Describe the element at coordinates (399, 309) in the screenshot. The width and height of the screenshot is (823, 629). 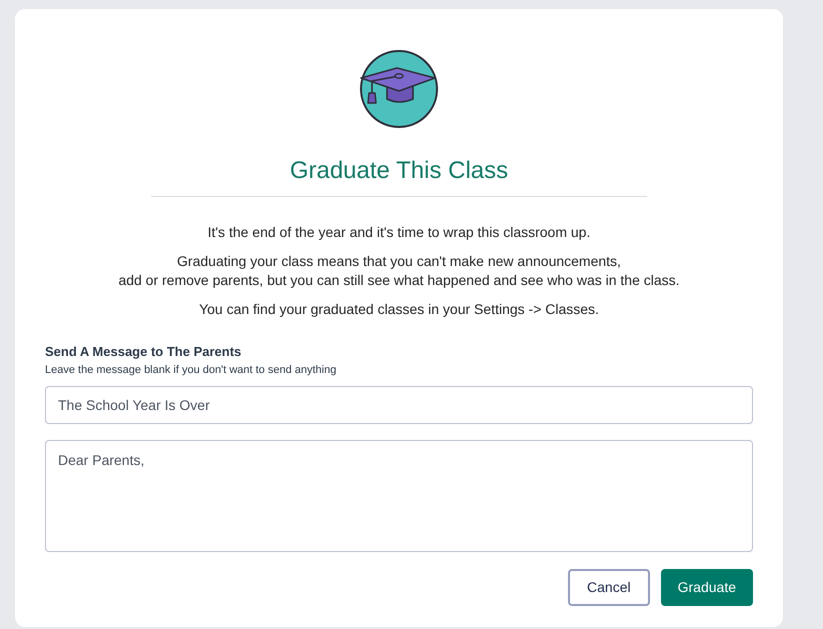
I see `description-text: You can find your graduated classes in your Settings -> Classes.` at that location.